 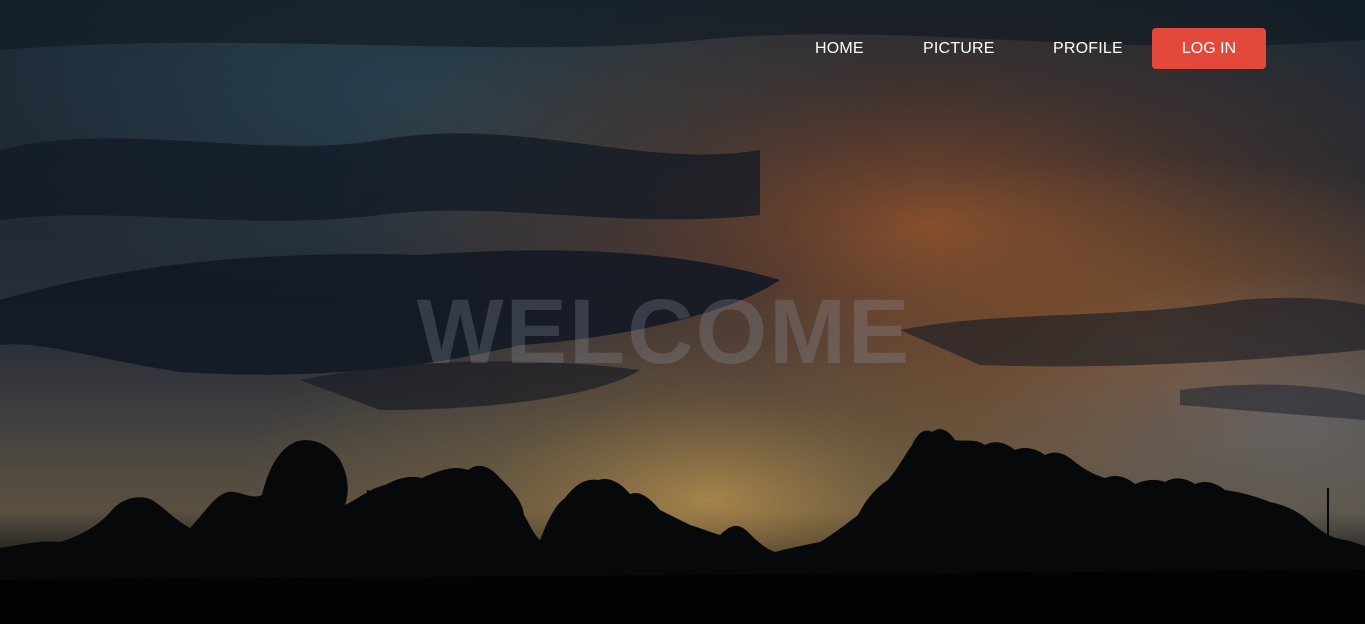 I want to click on nav-picture-link: PICTURE, so click(x=959, y=48).